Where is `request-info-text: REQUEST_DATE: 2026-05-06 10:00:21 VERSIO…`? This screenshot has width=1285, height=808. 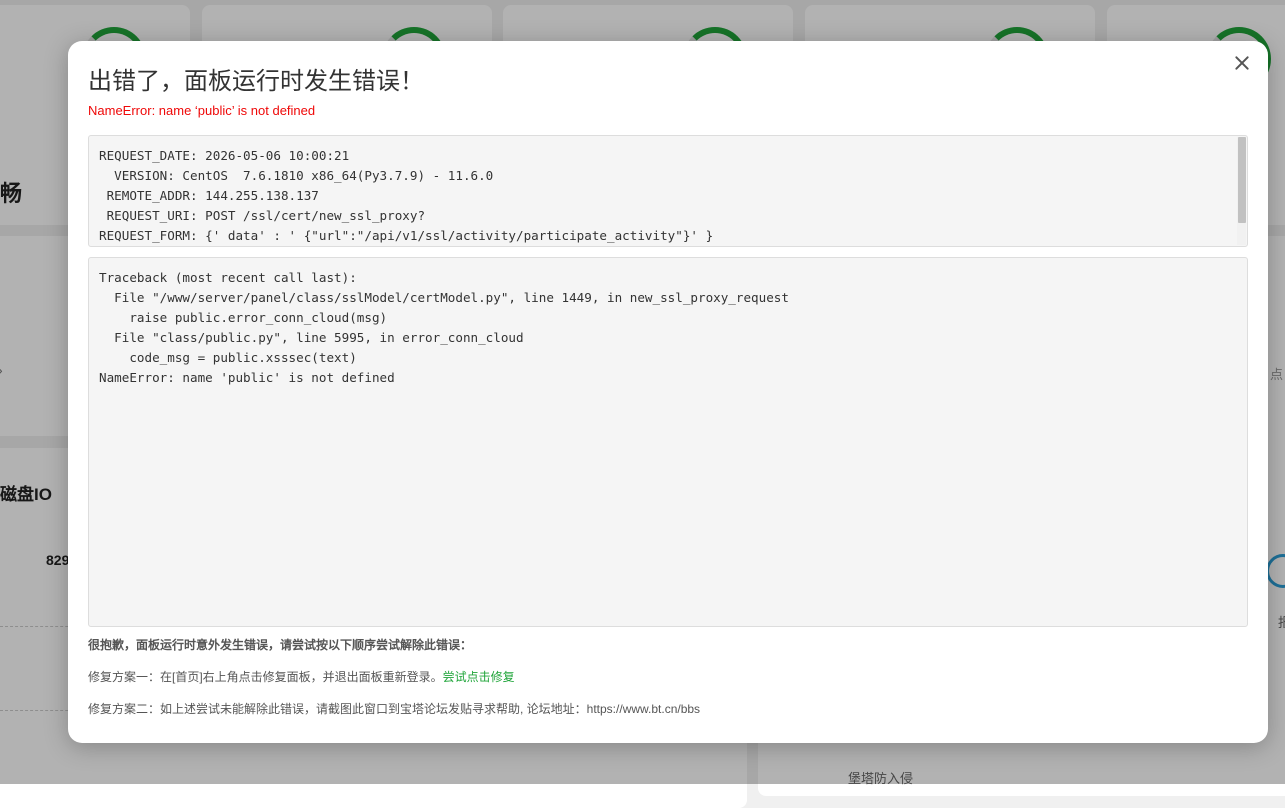 request-info-text: REQUEST_DATE: 2026-05-06 10:00:21 VERSIO… is located at coordinates (406, 195).